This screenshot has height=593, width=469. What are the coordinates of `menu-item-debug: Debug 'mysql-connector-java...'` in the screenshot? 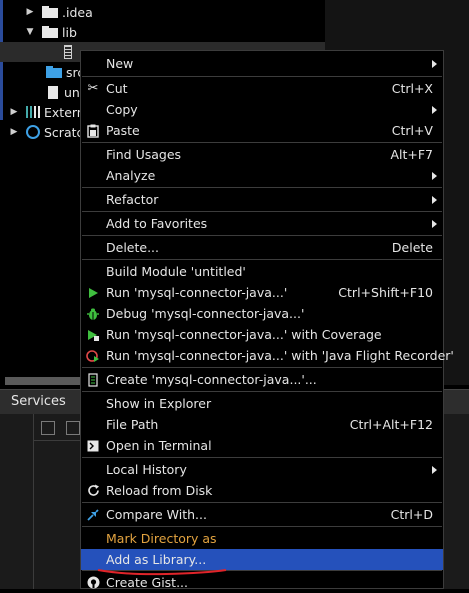 It's located at (262, 313).